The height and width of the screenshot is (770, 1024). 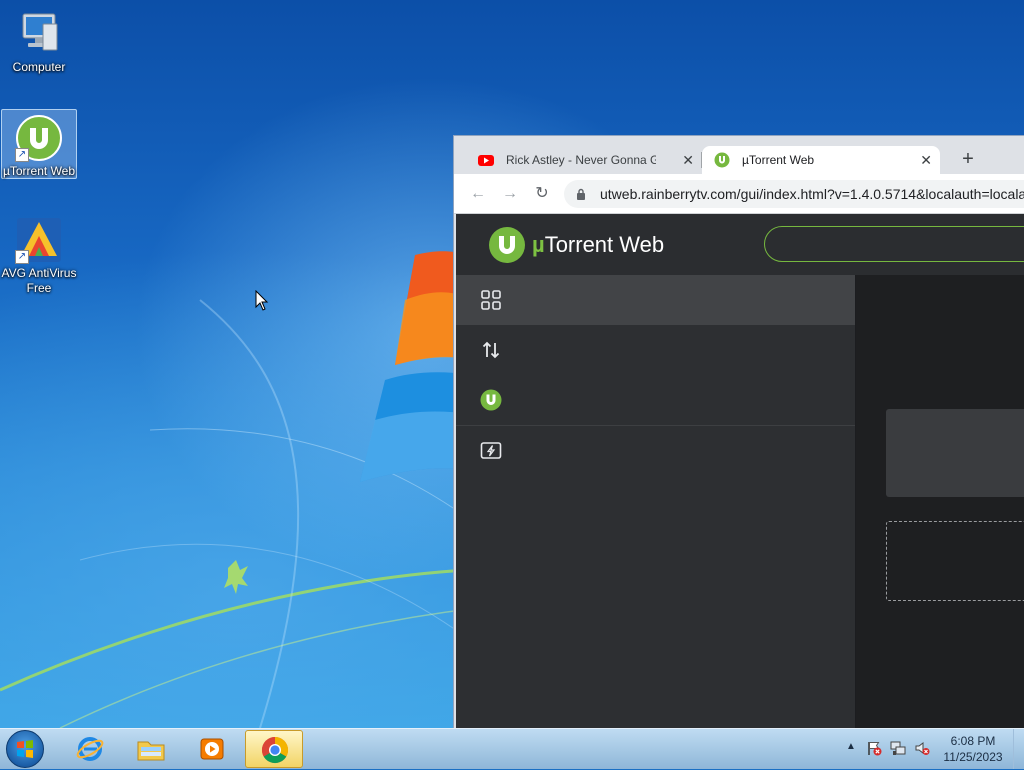 I want to click on reload-button: ↻, so click(x=542, y=194).